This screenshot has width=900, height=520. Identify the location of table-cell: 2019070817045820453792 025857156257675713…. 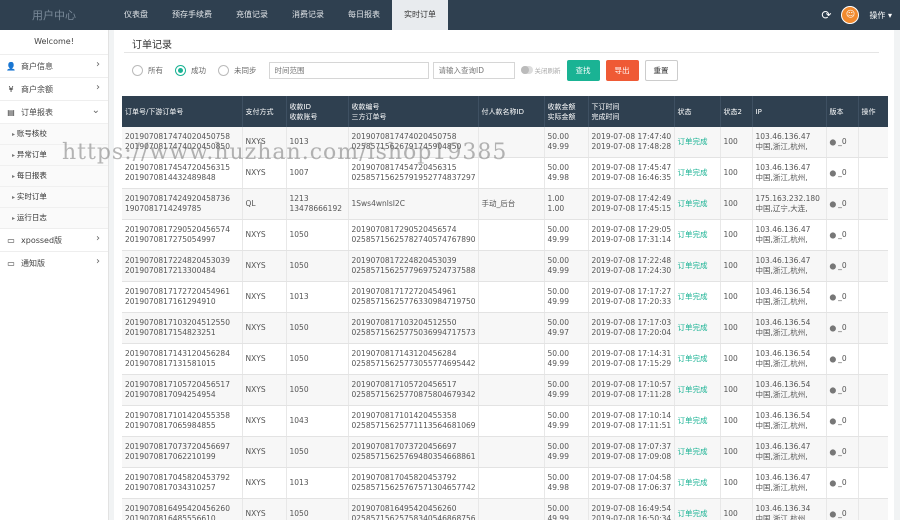
(413, 483).